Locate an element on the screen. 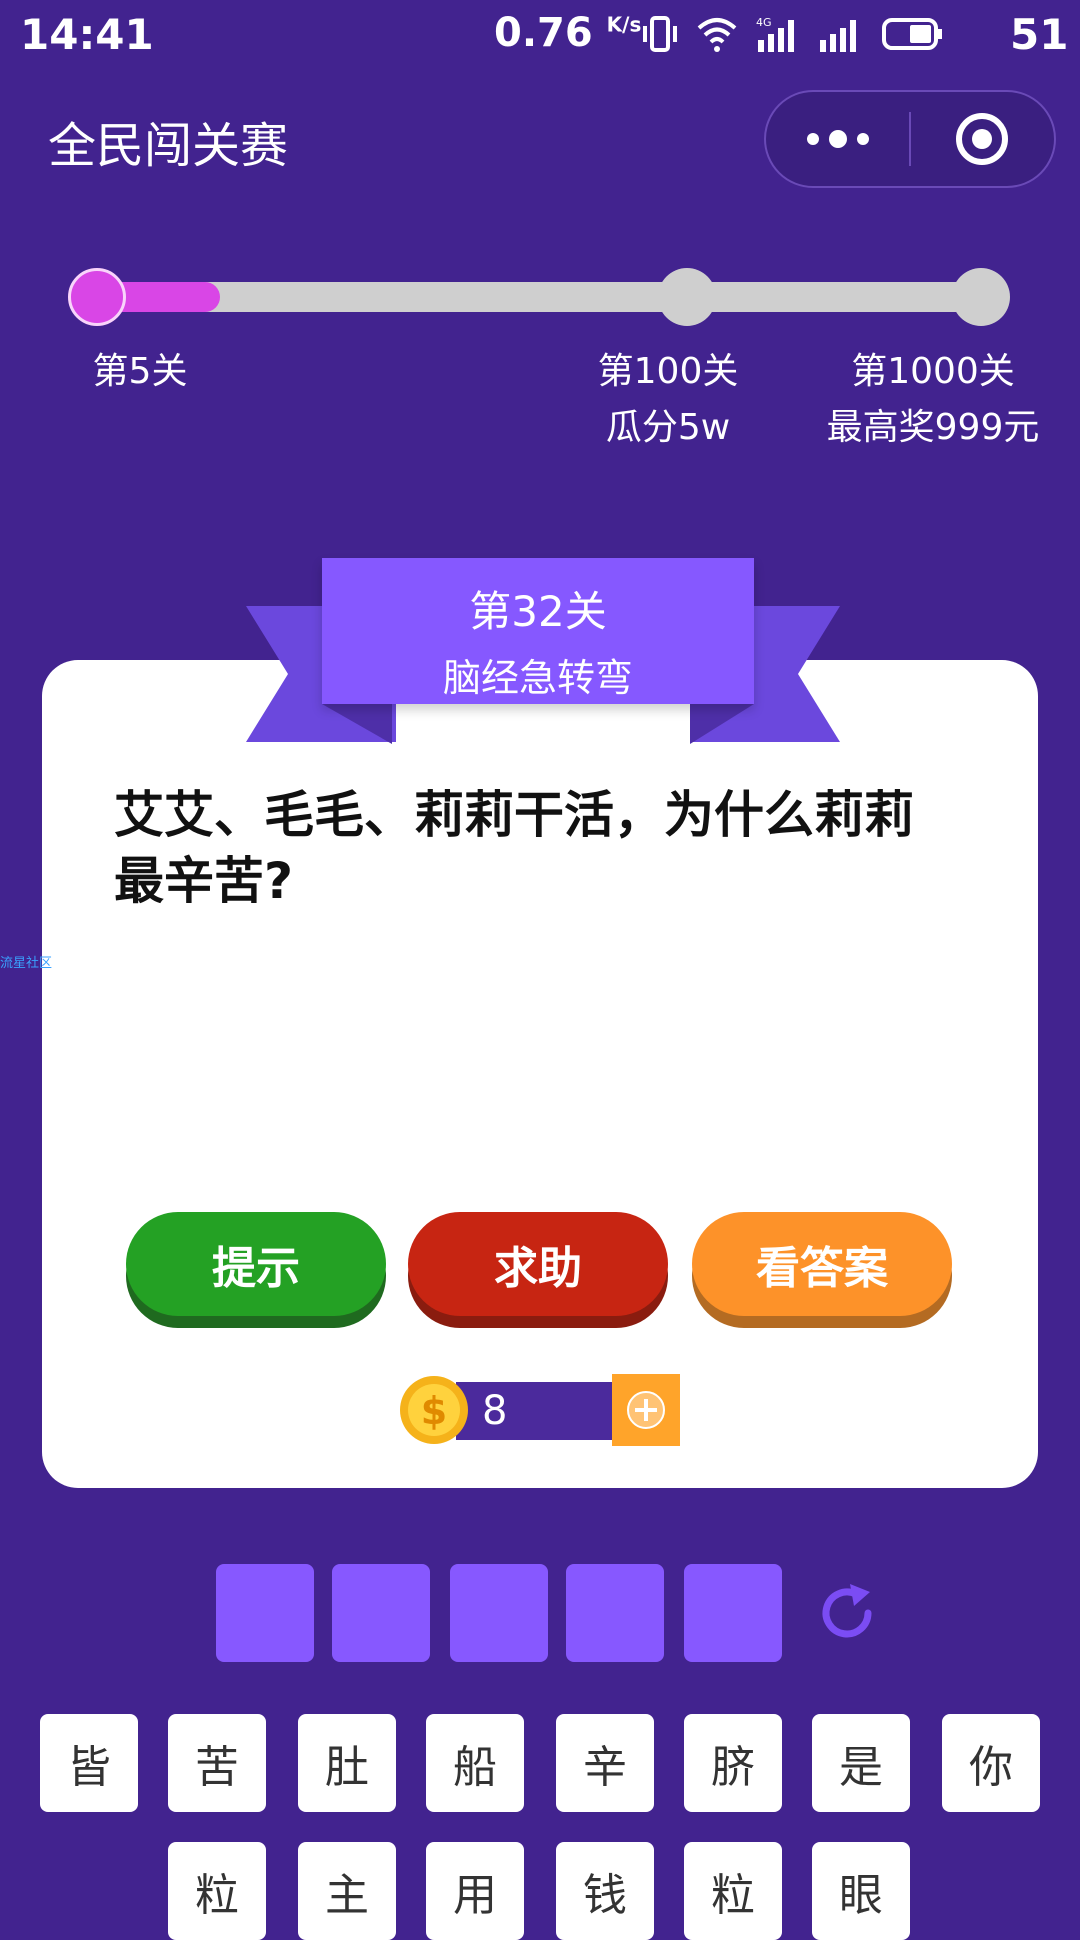  vibrate-icon is located at coordinates (660, 34).